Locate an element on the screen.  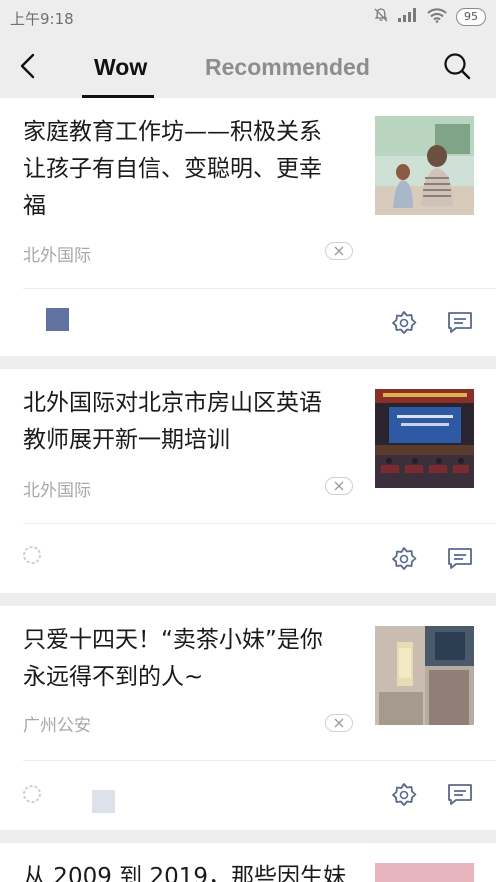
signal-icon is located at coordinates (408, 17).